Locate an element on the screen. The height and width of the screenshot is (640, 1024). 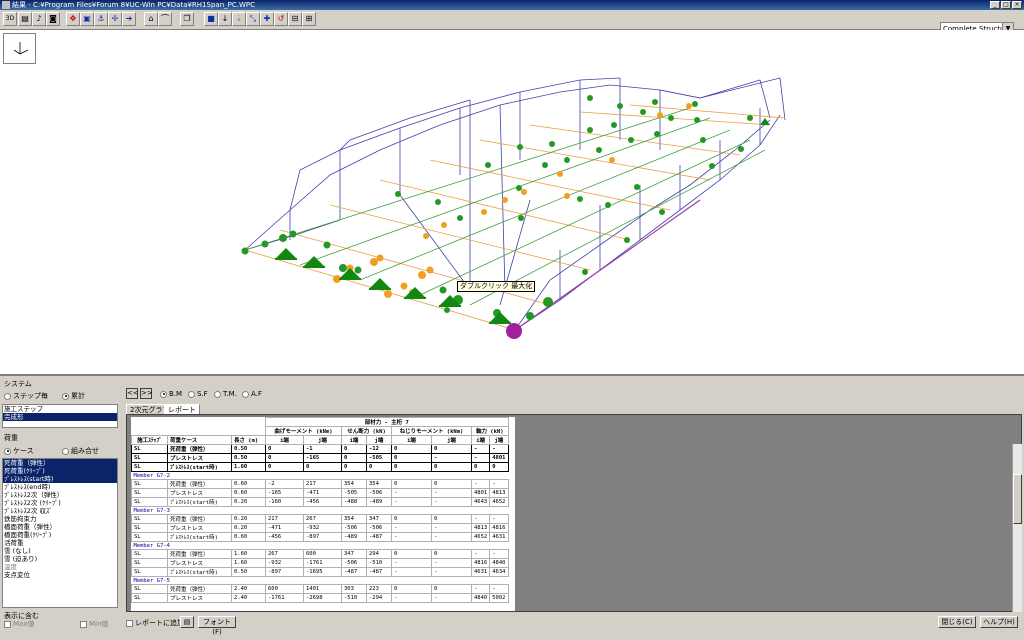
load-item: 温度 is located at coordinates (60, 567).